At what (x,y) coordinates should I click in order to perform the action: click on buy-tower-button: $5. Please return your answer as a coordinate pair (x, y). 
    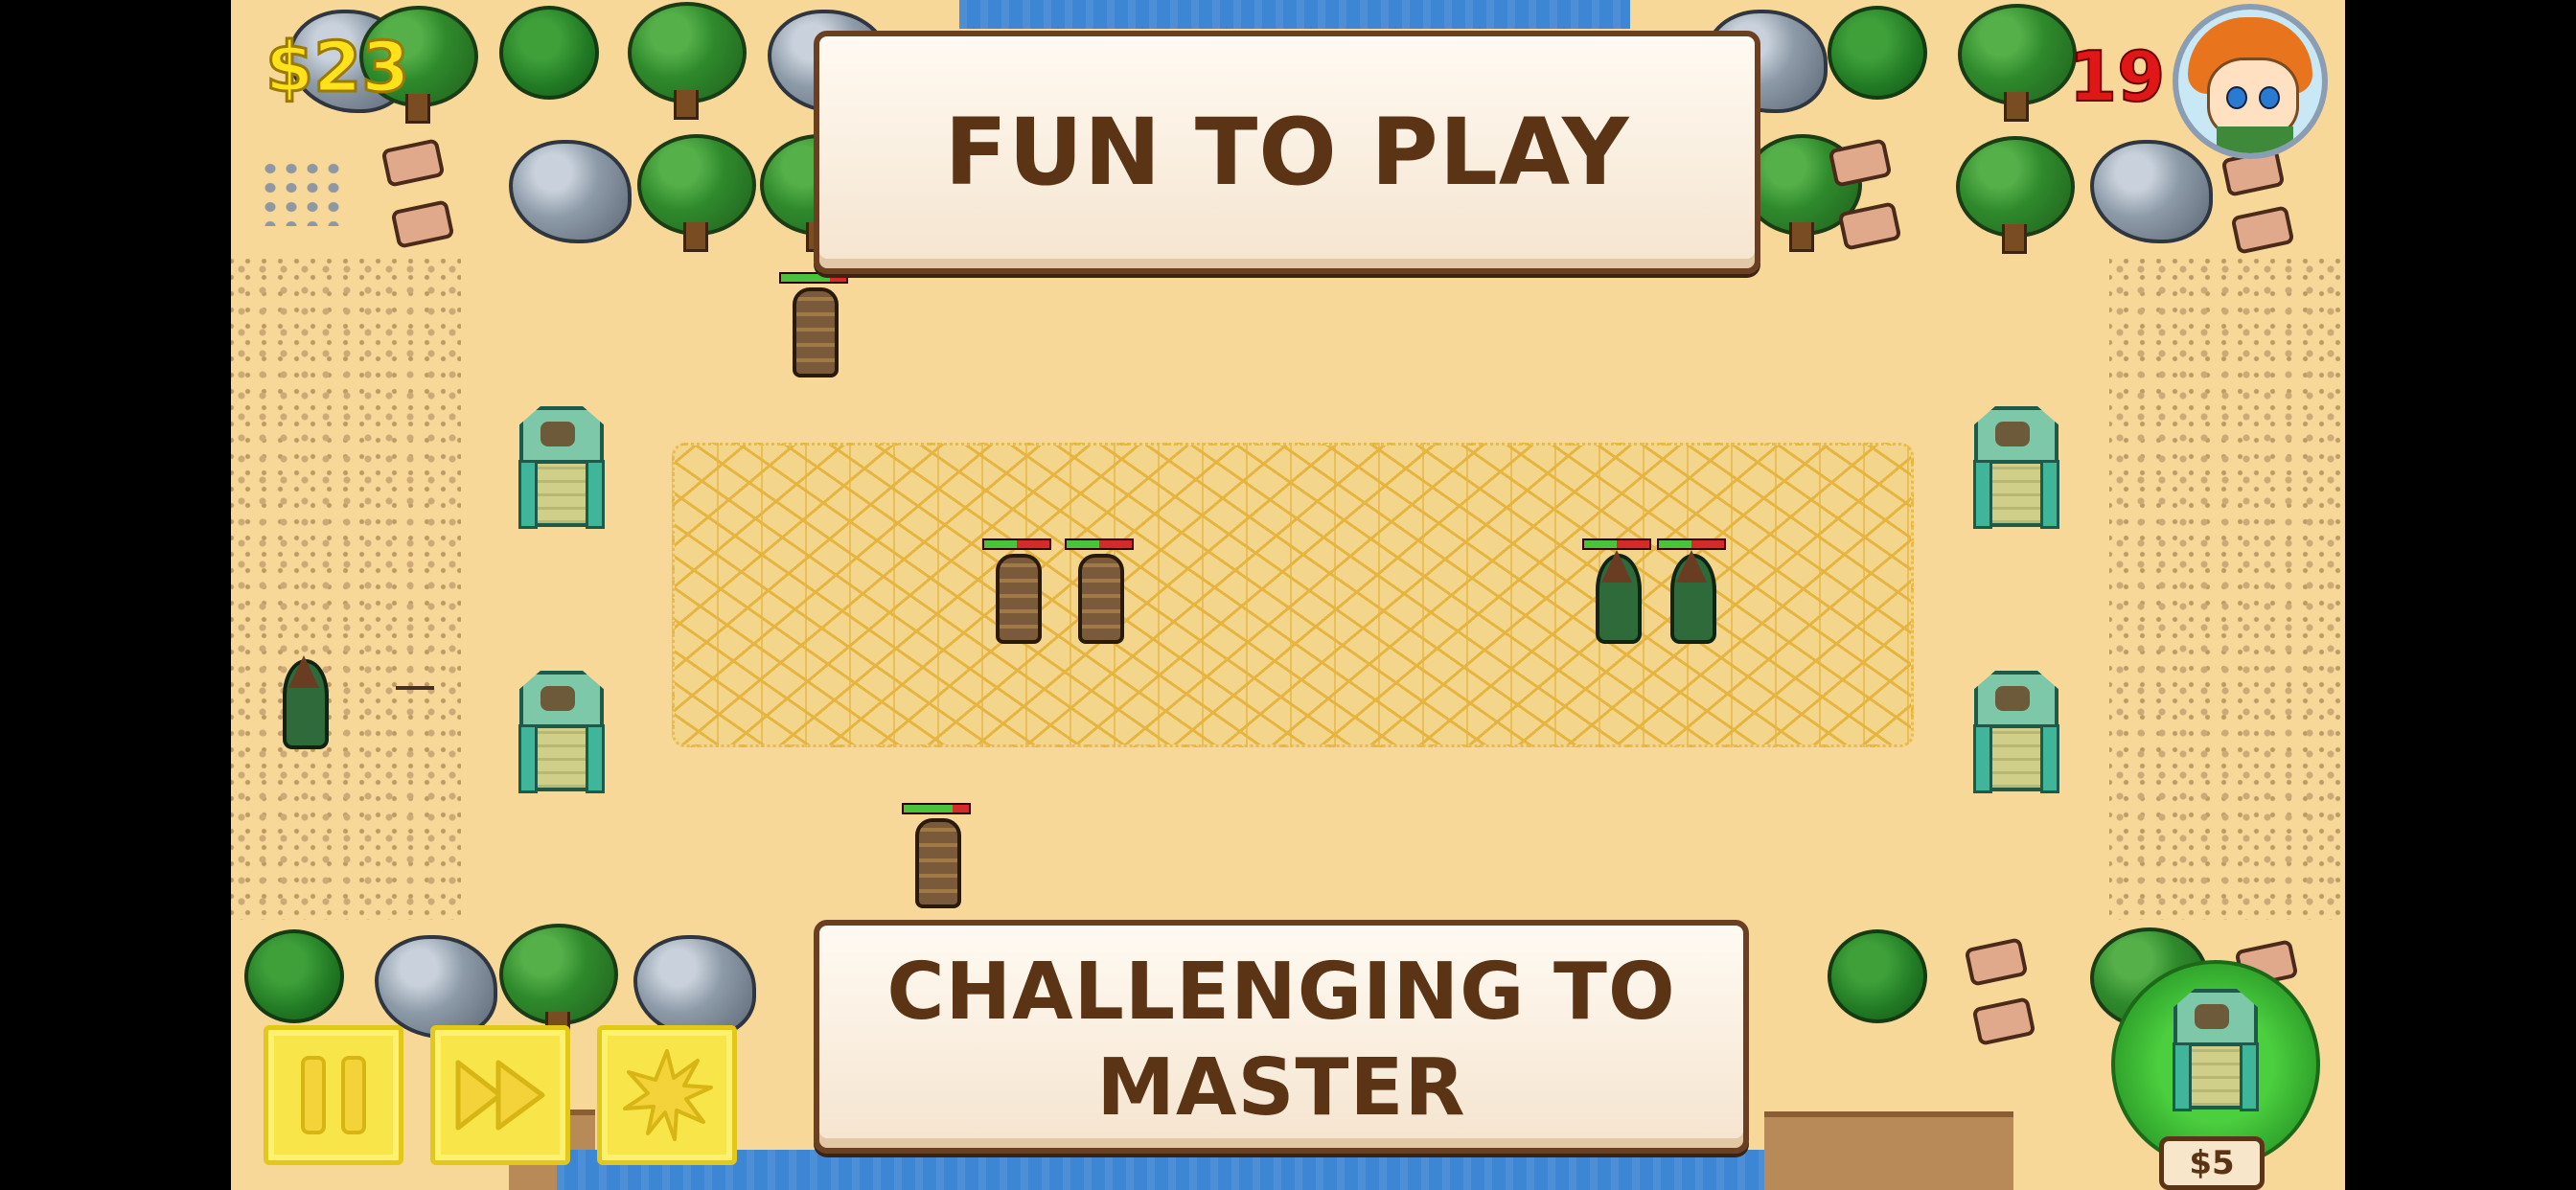
    Looking at the image, I should click on (2215, 1075).